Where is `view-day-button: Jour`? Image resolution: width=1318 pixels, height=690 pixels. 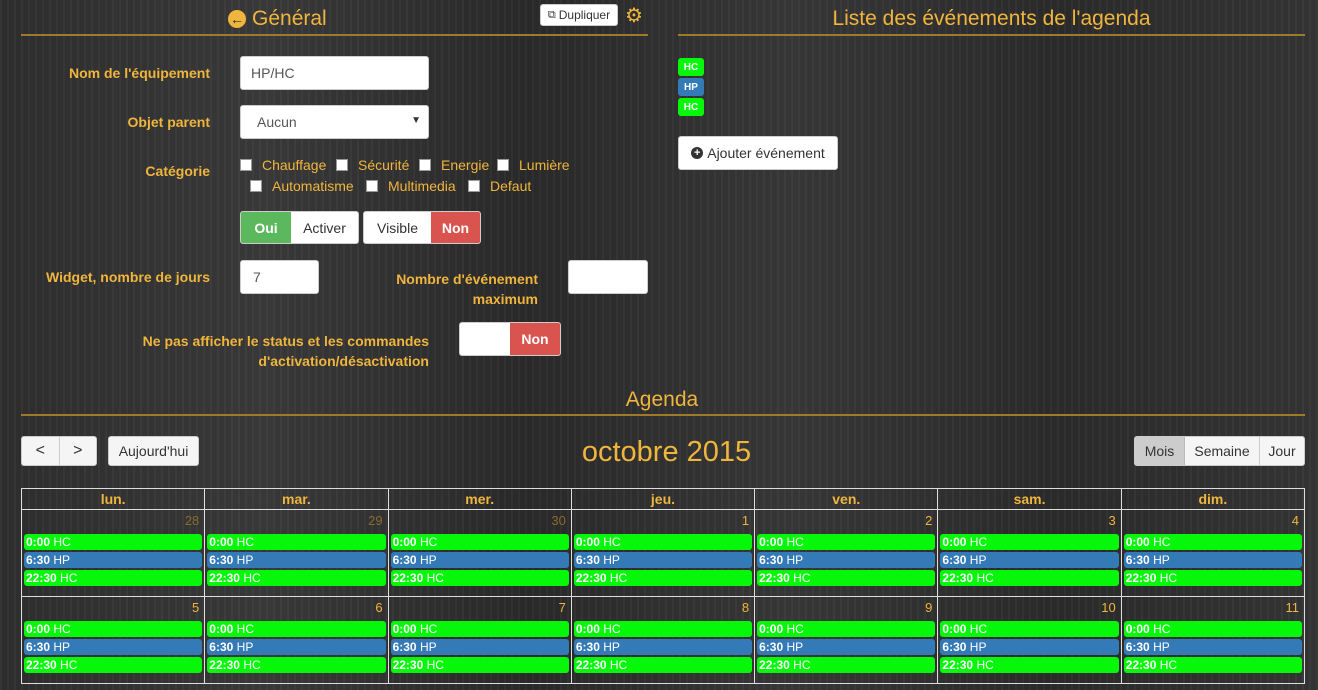
view-day-button: Jour is located at coordinates (1282, 451).